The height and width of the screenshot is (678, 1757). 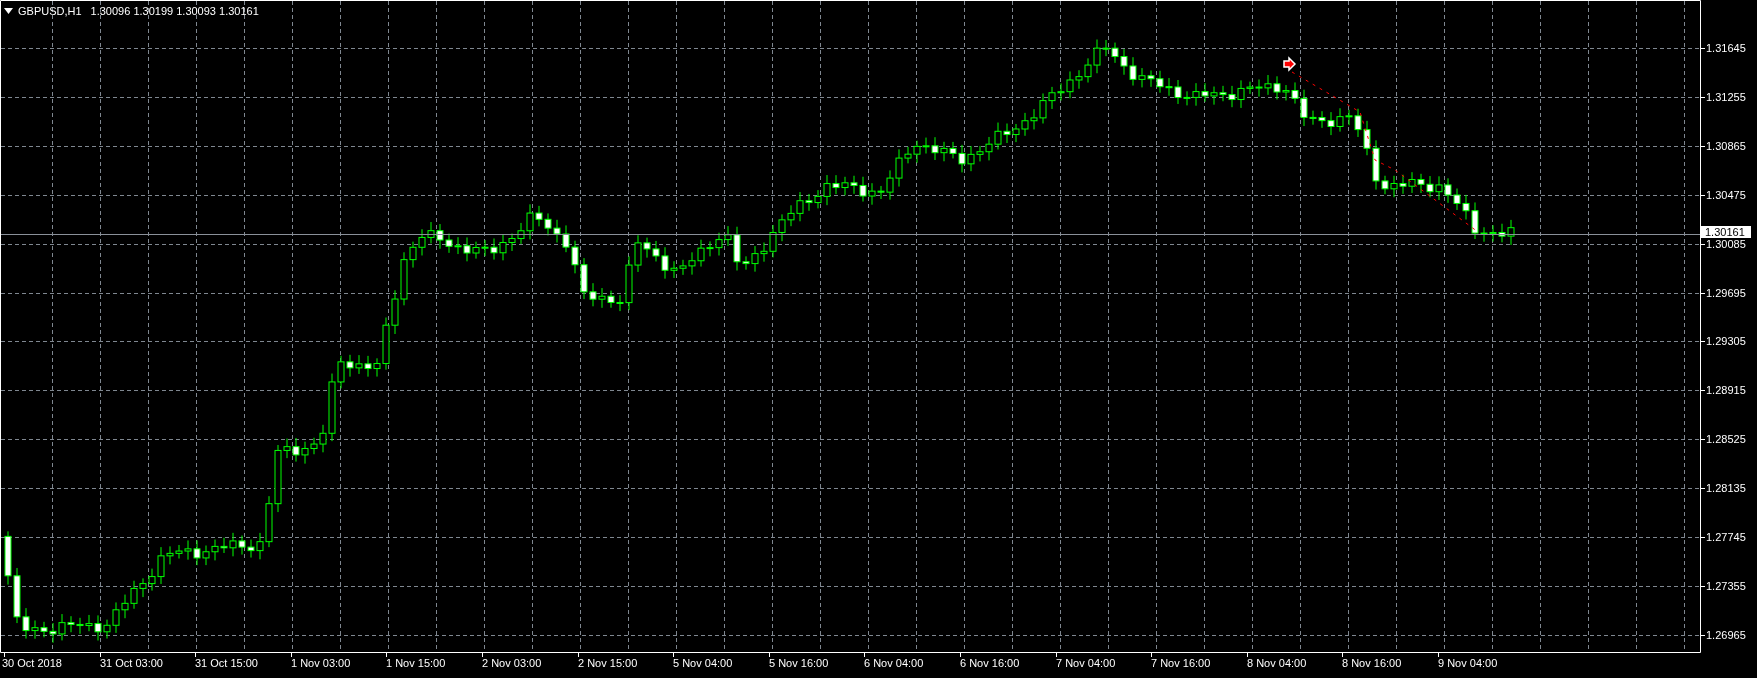 I want to click on time-axis-label: 1 Nov 15:00, so click(x=416, y=663).